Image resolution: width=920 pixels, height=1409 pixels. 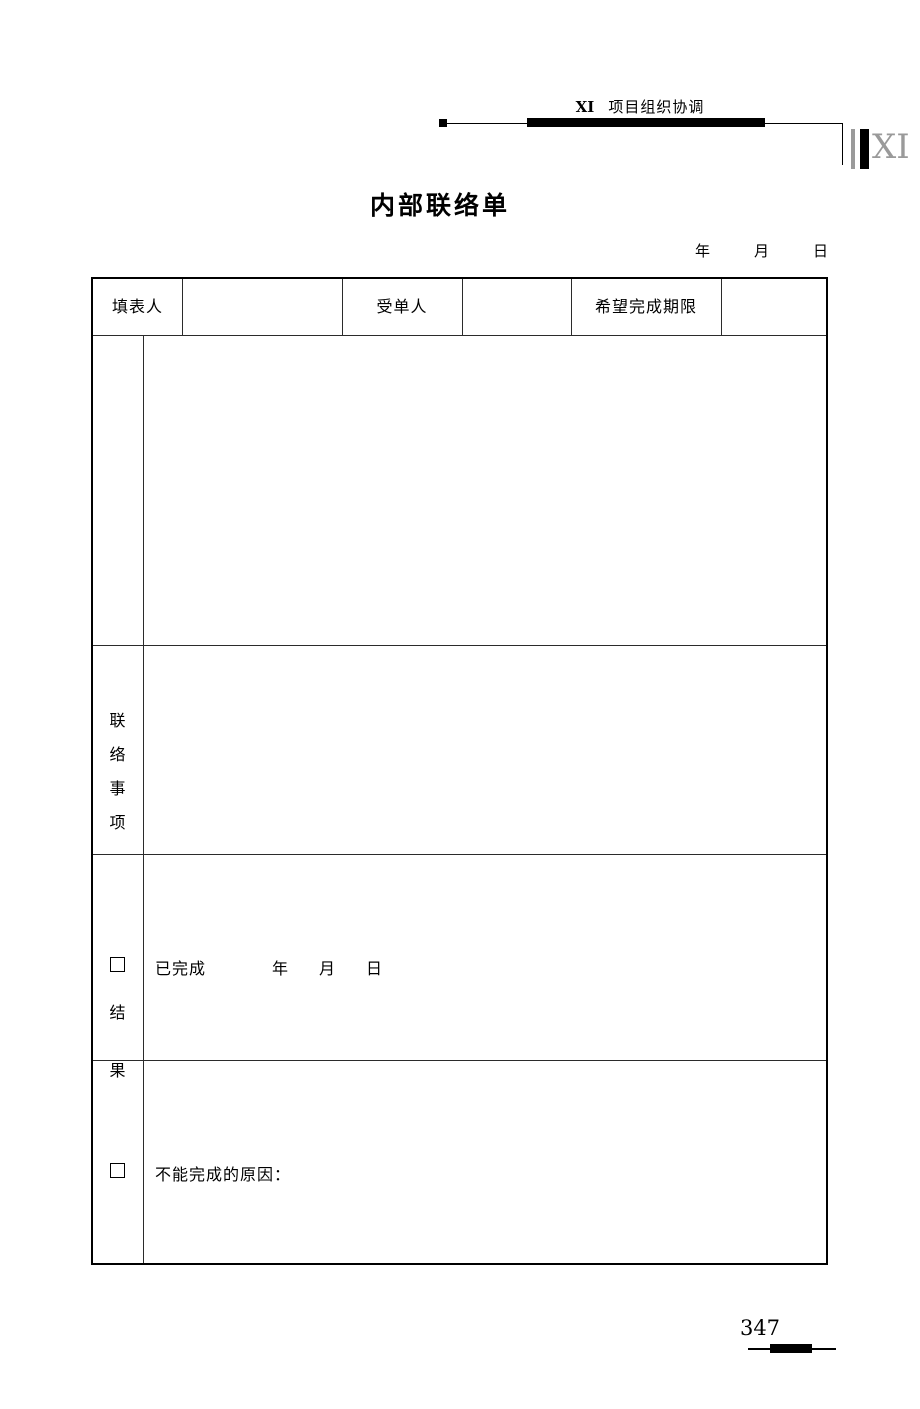 I want to click on grid-vline-h5, so click(x=721, y=307).